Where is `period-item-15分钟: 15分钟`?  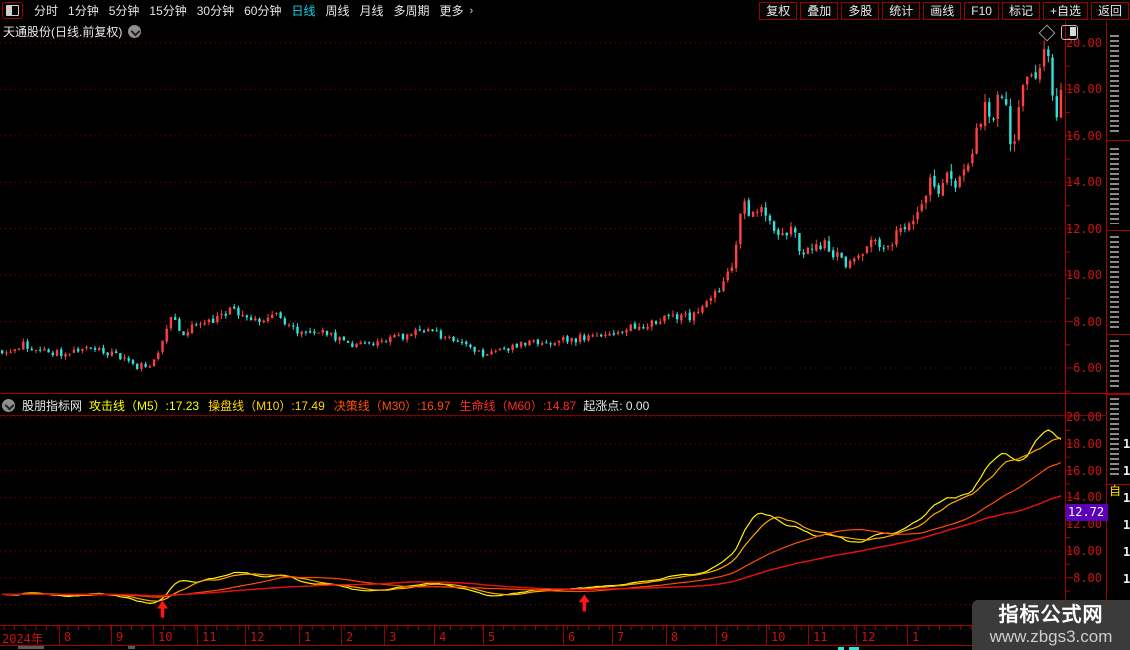
period-item-15分钟: 15分钟 is located at coordinates (167, 10).